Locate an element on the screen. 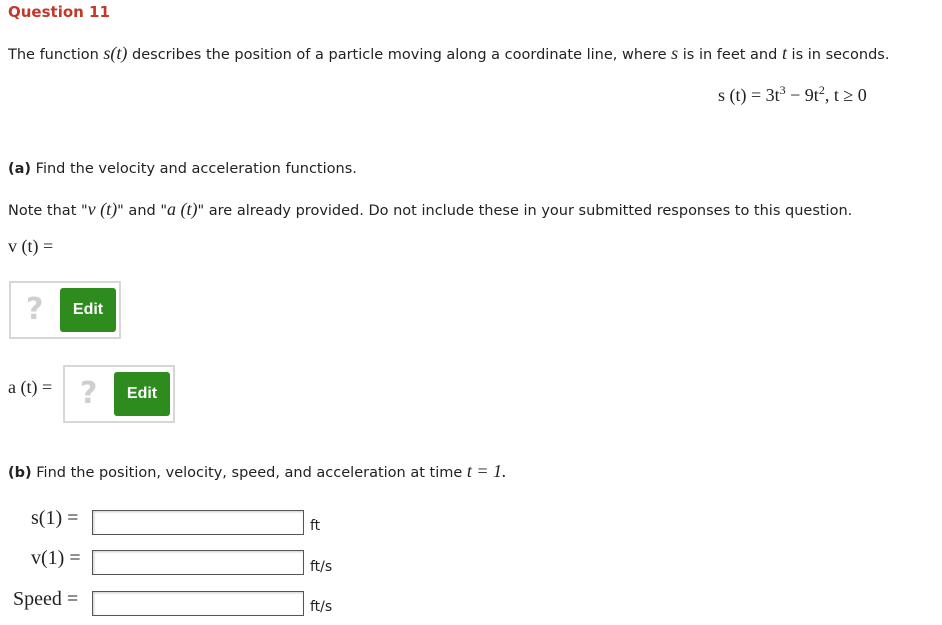  speed-label: Speed = is located at coordinates (46, 599).